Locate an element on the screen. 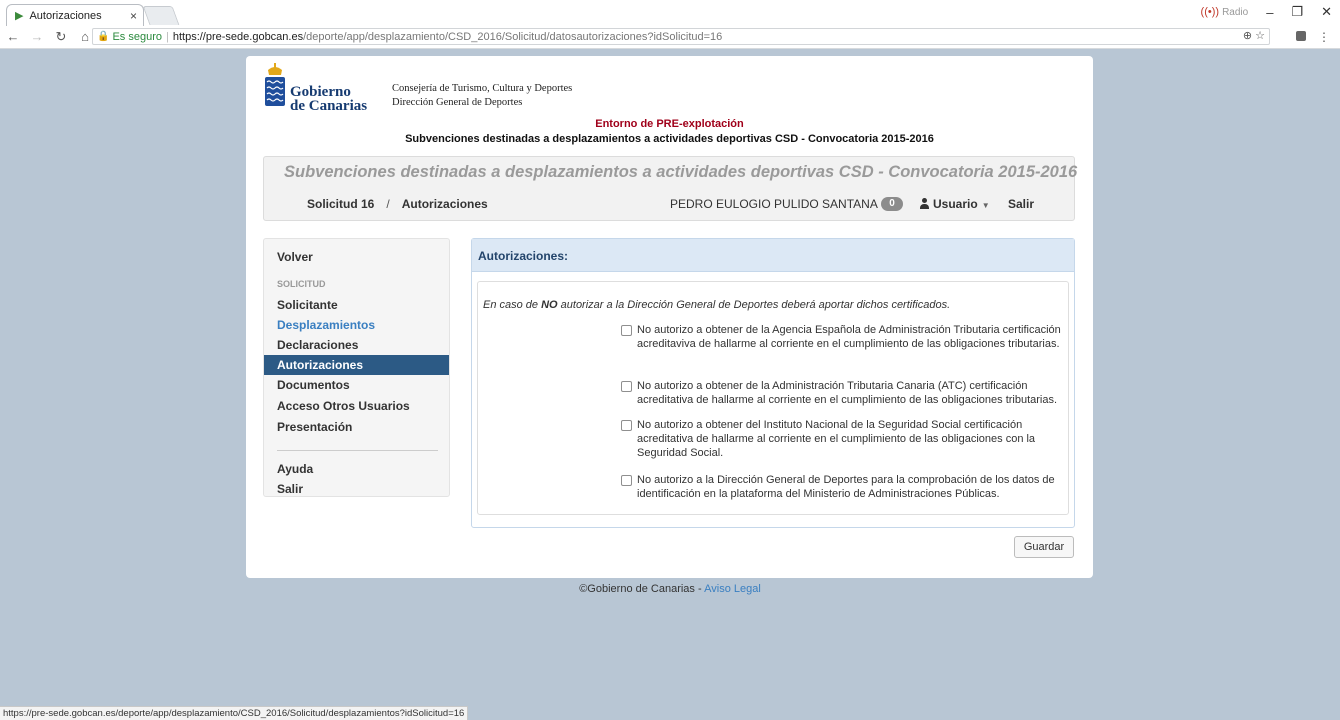 The image size is (1340, 720). tab-title: Autorizaciones is located at coordinates (65, 15).